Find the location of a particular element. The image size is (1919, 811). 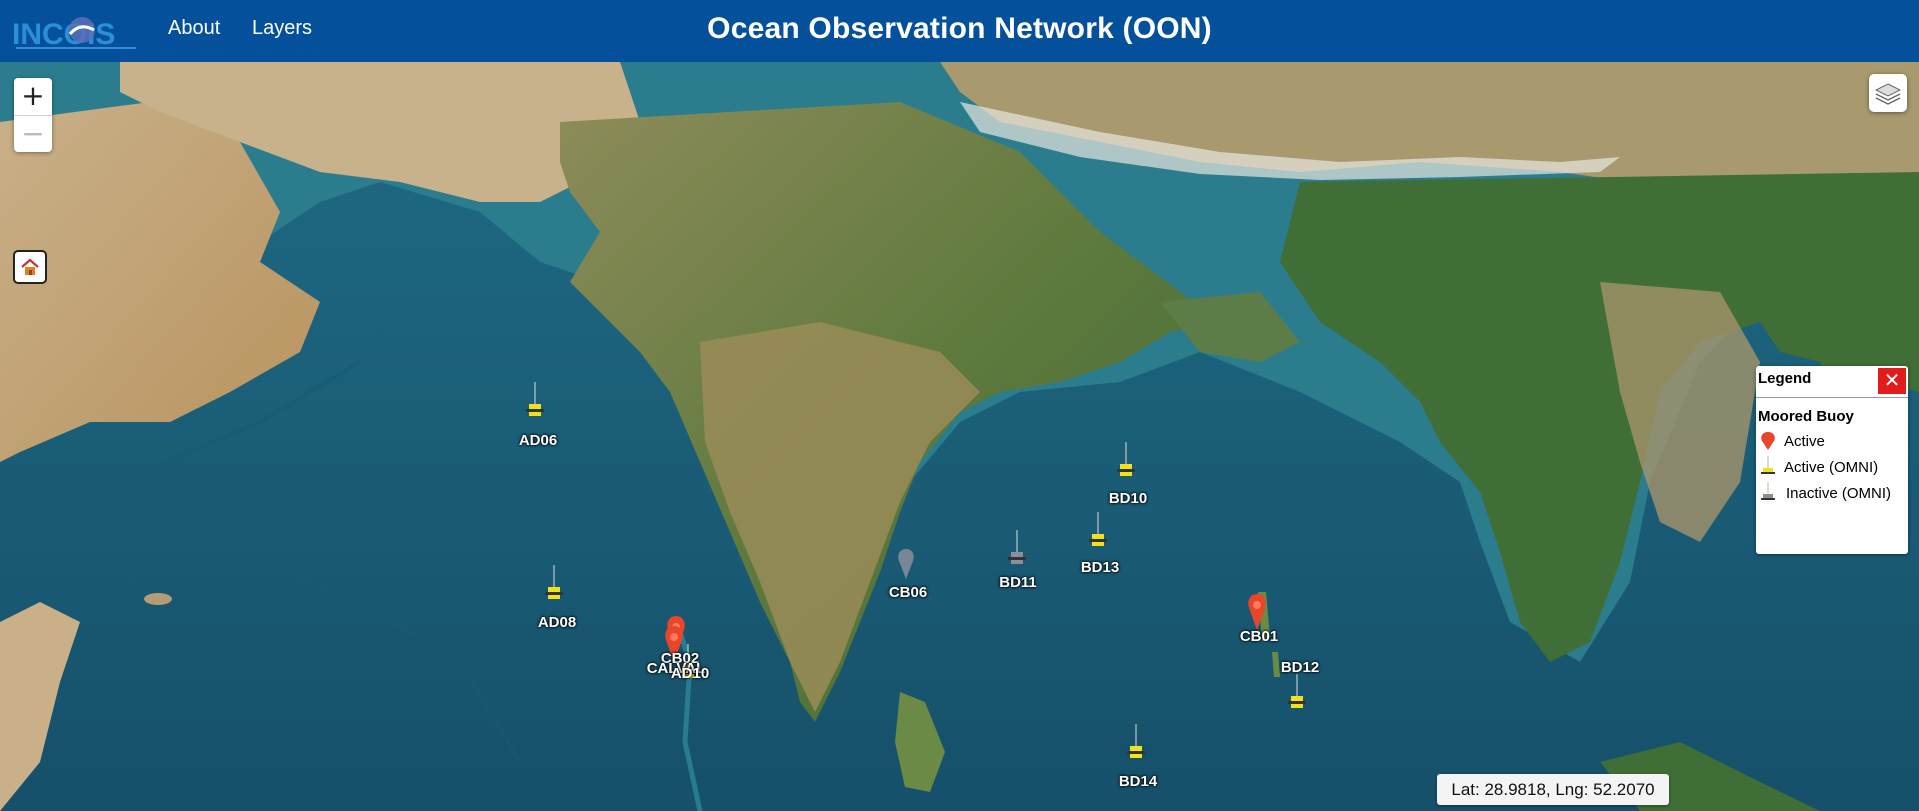

buoy-marker-AD08 is located at coordinates (554, 584).